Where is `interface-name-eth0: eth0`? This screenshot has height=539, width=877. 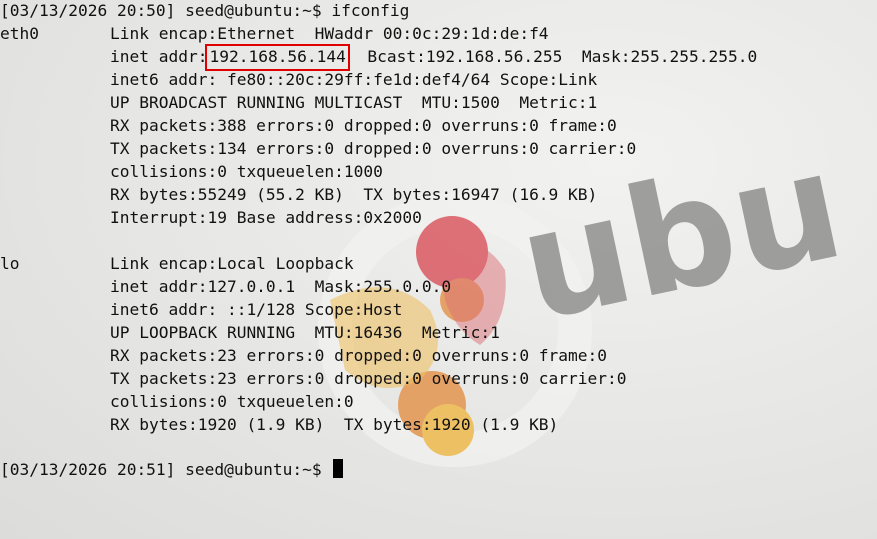 interface-name-eth0: eth0 is located at coordinates (19, 33).